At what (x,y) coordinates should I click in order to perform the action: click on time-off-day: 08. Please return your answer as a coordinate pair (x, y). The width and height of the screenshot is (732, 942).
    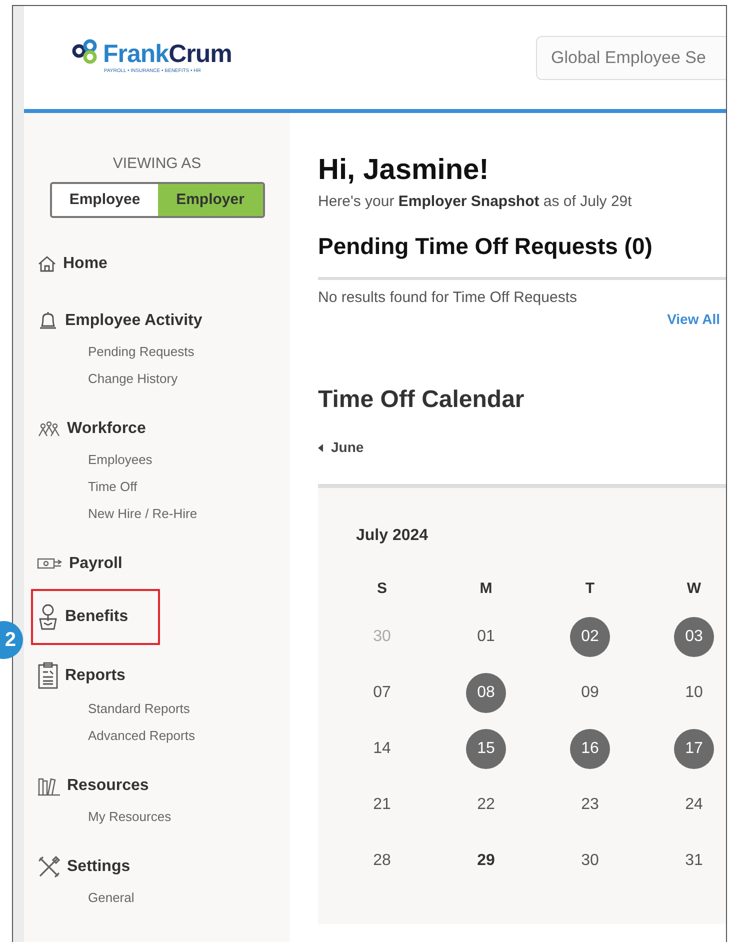
    Looking at the image, I should click on (486, 692).